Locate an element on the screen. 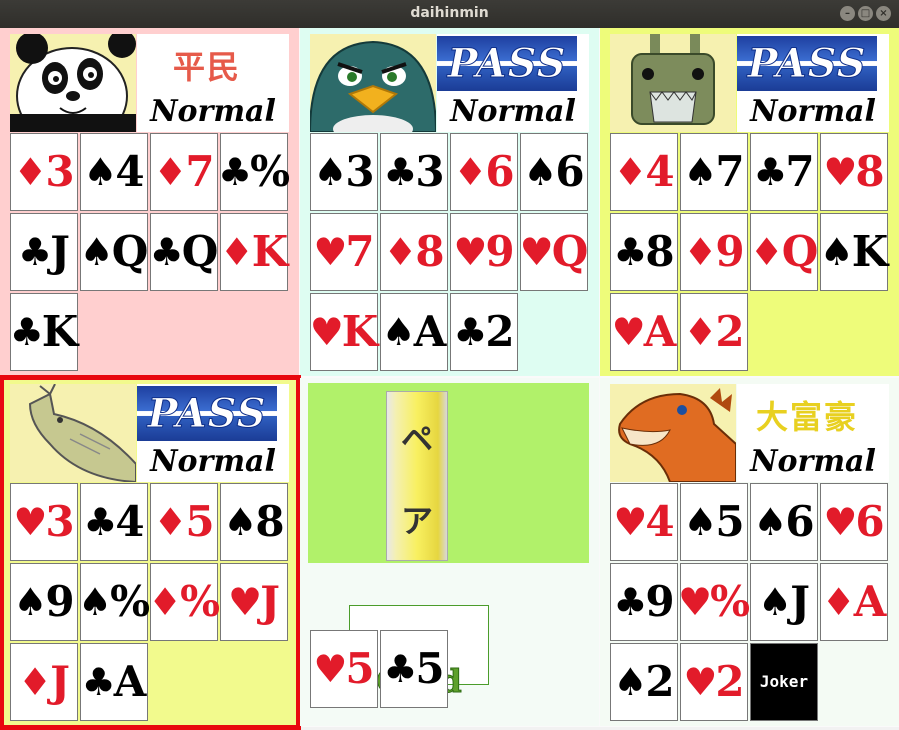 This screenshot has height=730, width=899. card-rank: 6 is located at coordinates (570, 171).